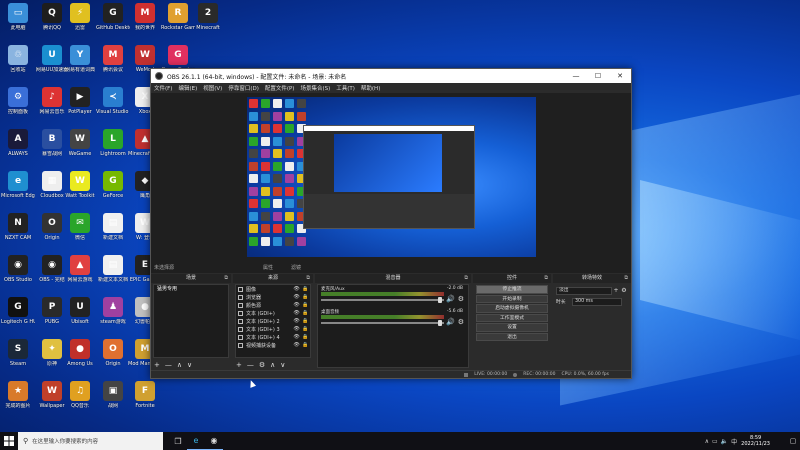 The width and height of the screenshot is (800, 450). What do you see at coordinates (113, 275) in the screenshot?
I see `desktop-shortcut: ▤ 新建文本文档` at bounding box center [113, 275].